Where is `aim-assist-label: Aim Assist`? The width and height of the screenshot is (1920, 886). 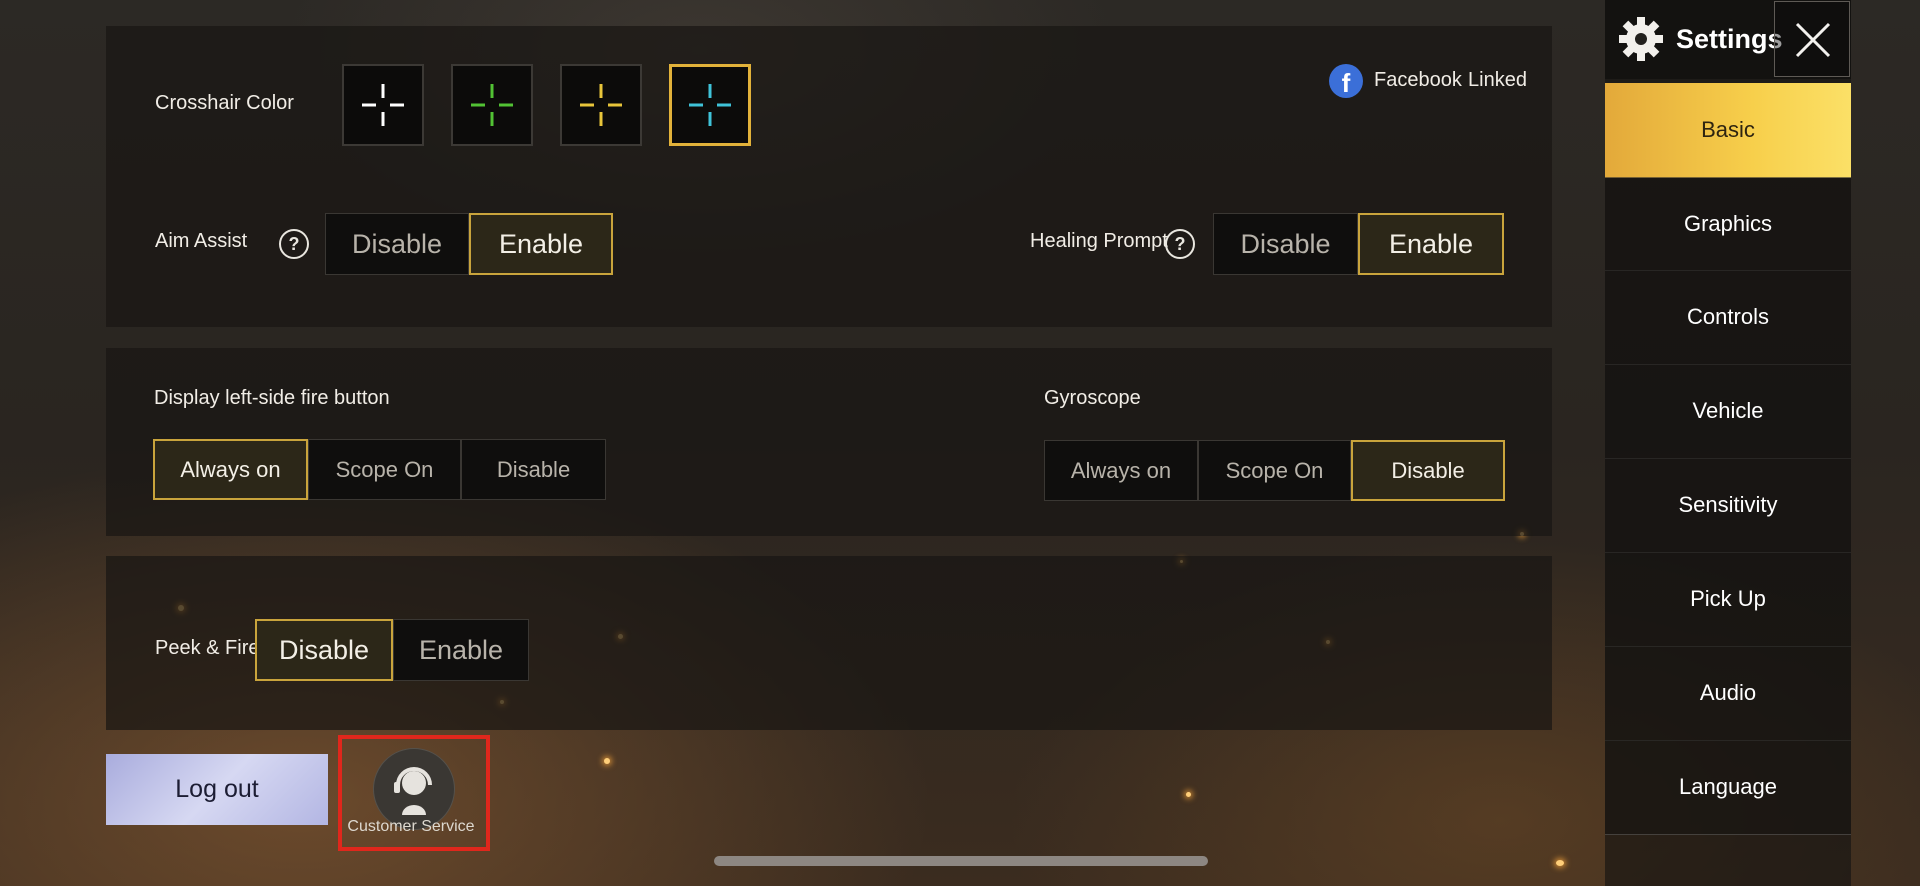
aim-assist-label: Aim Assist is located at coordinates (201, 241).